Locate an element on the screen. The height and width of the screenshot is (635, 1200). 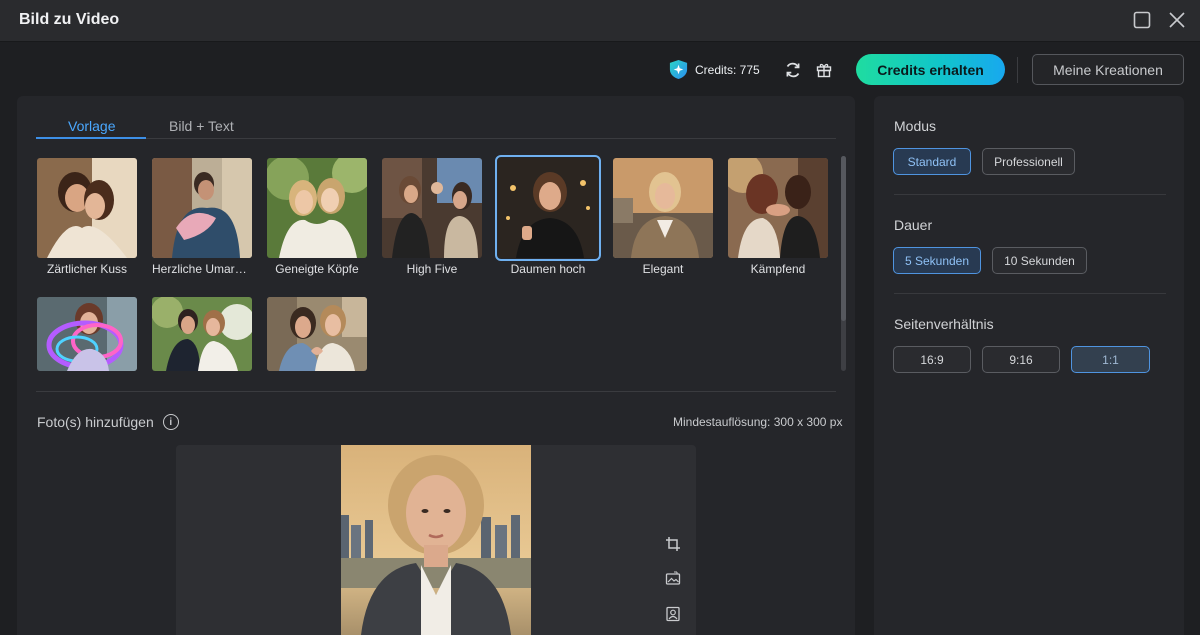
template-zaertlicher-kuss: Zärtlicher Kuss is located at coordinates (87, 217).